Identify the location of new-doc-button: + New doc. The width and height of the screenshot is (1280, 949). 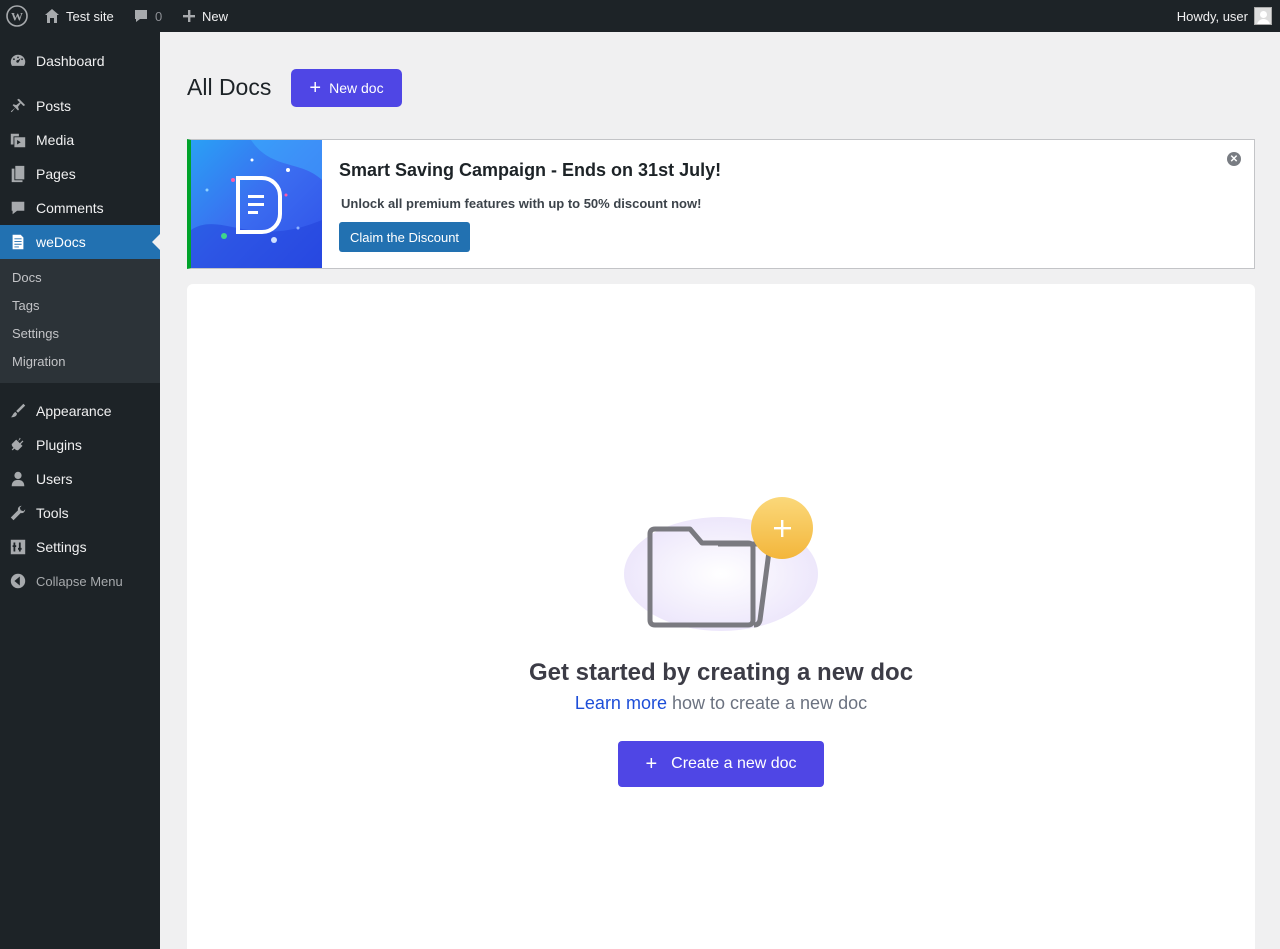
(346, 88).